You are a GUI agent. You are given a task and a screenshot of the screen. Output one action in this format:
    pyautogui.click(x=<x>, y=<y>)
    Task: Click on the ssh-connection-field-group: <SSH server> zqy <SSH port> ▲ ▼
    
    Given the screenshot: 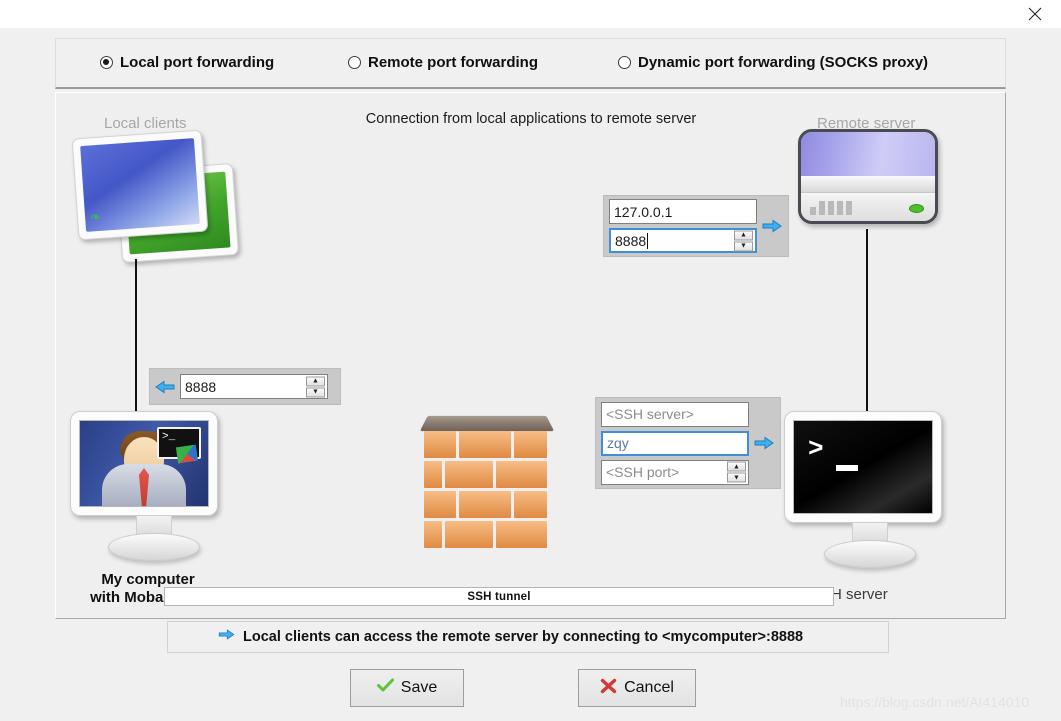 What is the action you would take?
    pyautogui.click(x=688, y=443)
    